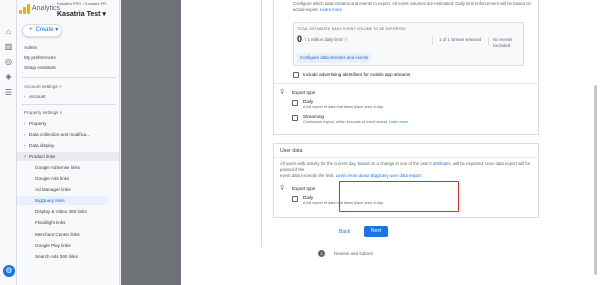 This screenshot has width=600, height=285. What do you see at coordinates (398, 122) in the screenshot?
I see `streaming-learn-more-link: Learn more` at bounding box center [398, 122].